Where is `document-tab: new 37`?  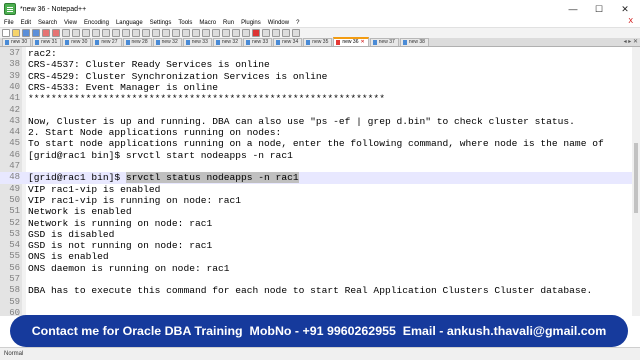 document-tab: new 37 is located at coordinates (384, 42).